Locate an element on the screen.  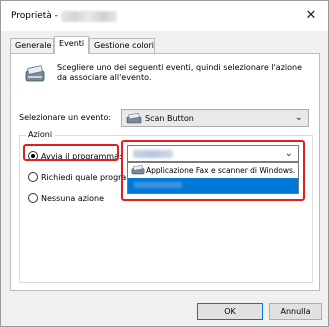
scanner-icon is located at coordinates (35, 76).